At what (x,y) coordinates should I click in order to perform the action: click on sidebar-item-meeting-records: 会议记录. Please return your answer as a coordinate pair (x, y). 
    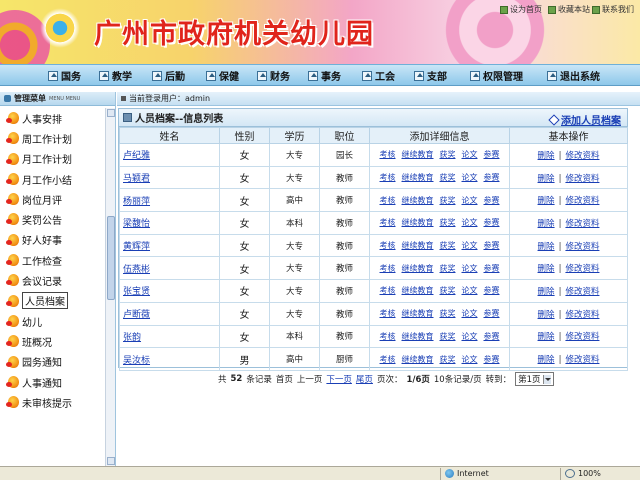
    Looking at the image, I should click on (52, 280).